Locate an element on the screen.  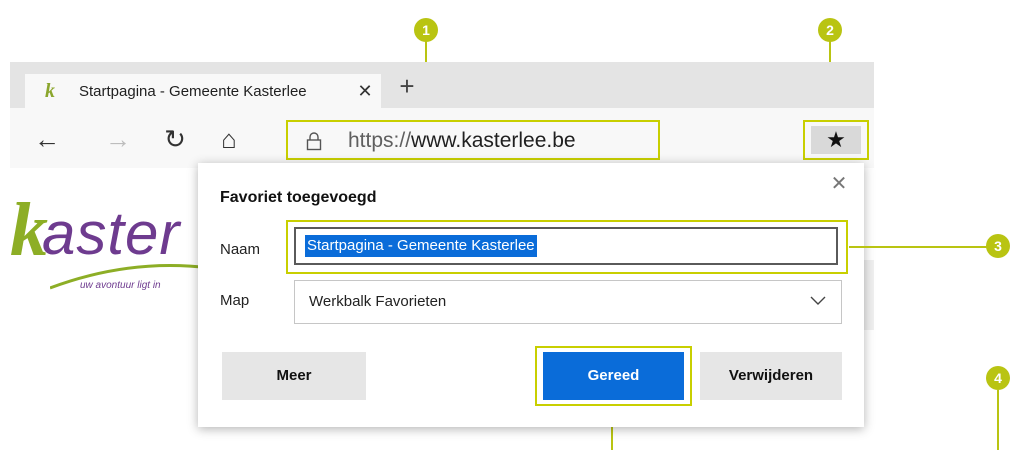
forward-arrow-icon: → is located at coordinates (118, 139).